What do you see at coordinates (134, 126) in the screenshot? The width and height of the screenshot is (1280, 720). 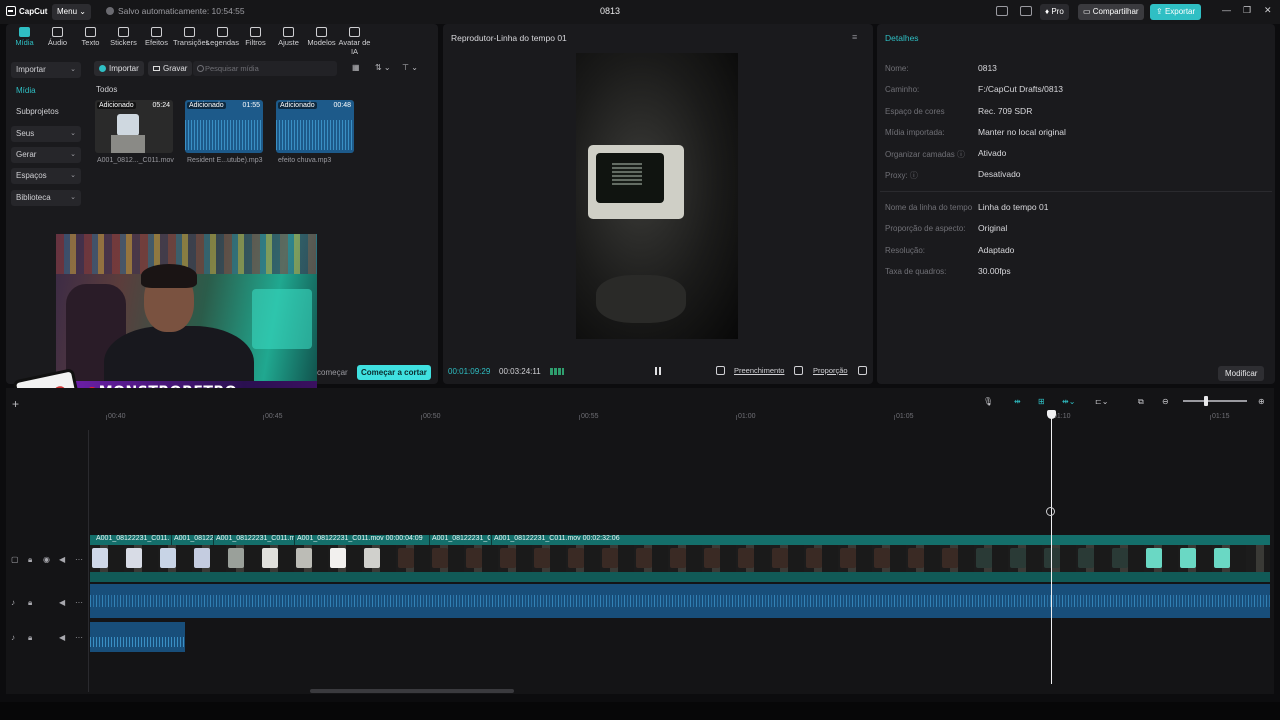 I see `media-clip-video: Adicionado 05:24` at bounding box center [134, 126].